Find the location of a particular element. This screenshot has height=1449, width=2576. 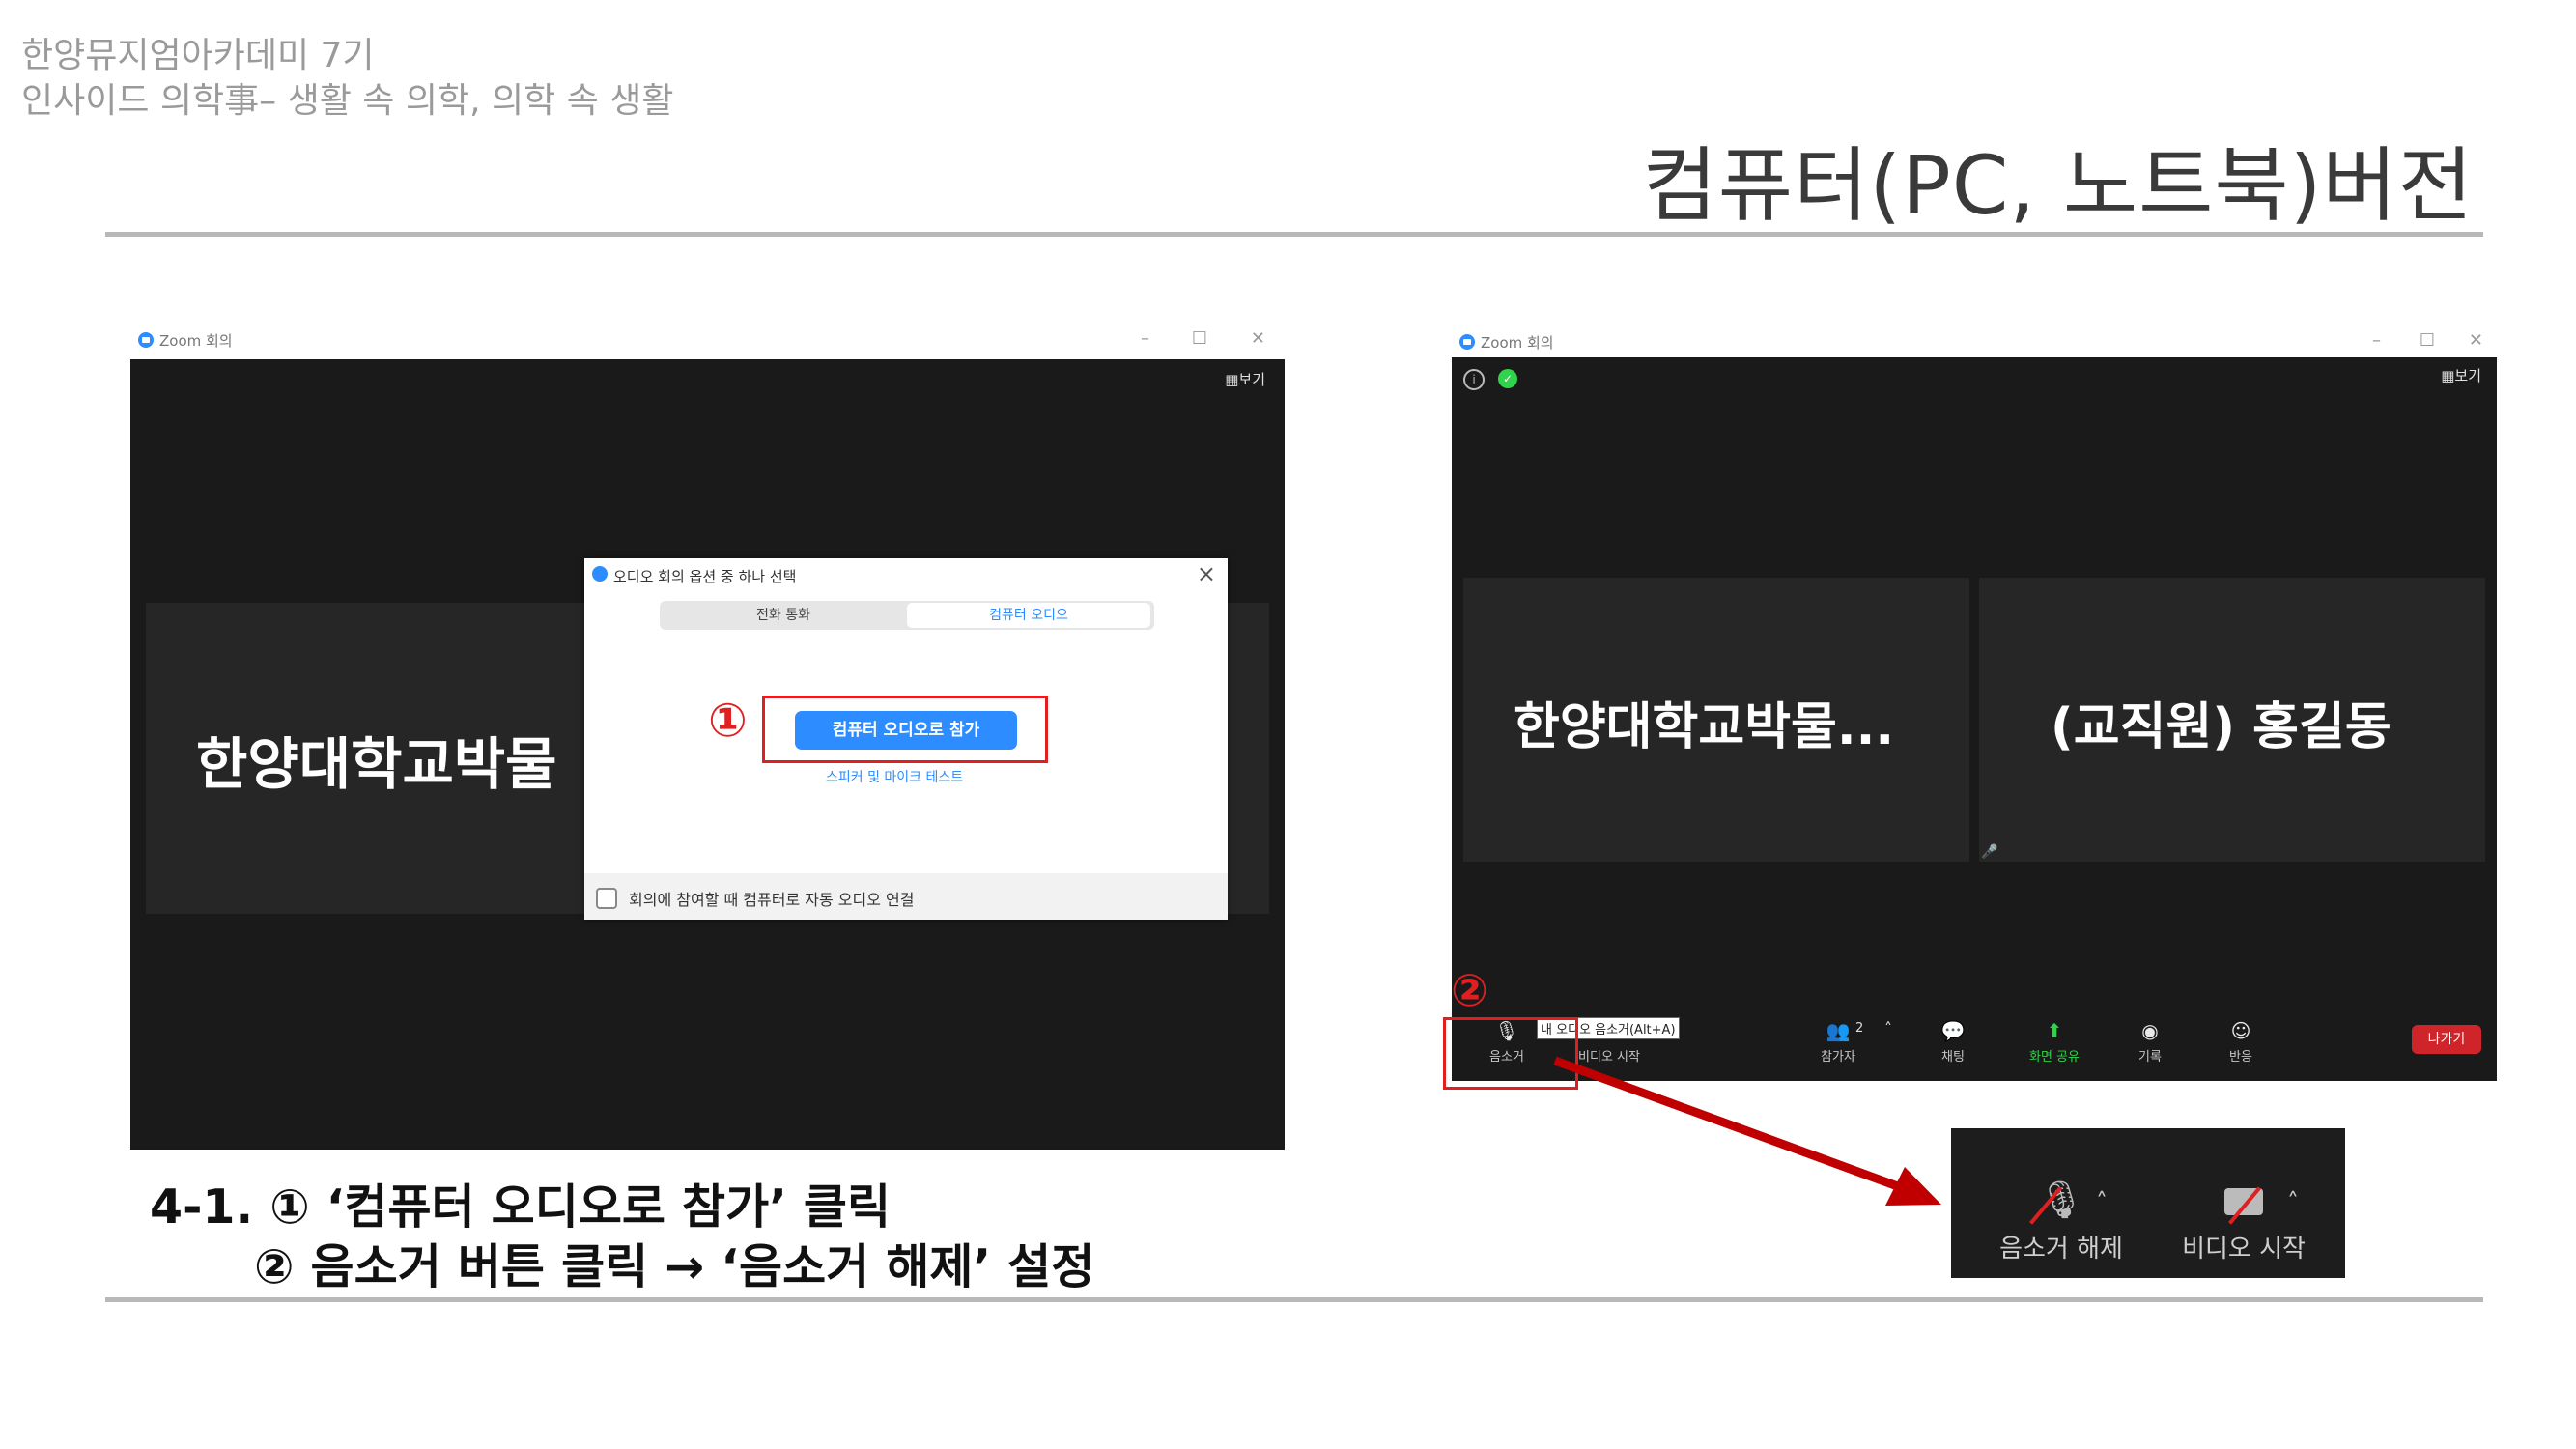

auto-connect-label: 회의에 참여할 때 컴퓨터로 자동 오디오 연결 is located at coordinates (772, 900).